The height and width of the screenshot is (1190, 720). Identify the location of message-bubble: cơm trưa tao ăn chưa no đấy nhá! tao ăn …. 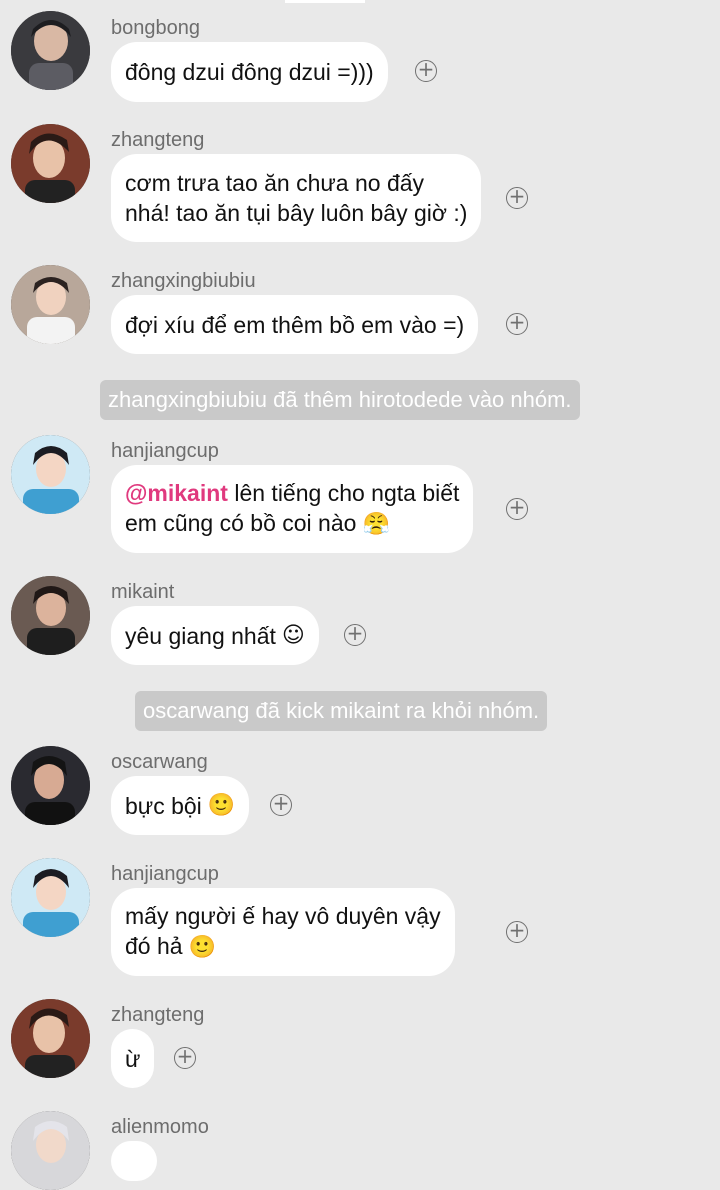
(296, 198).